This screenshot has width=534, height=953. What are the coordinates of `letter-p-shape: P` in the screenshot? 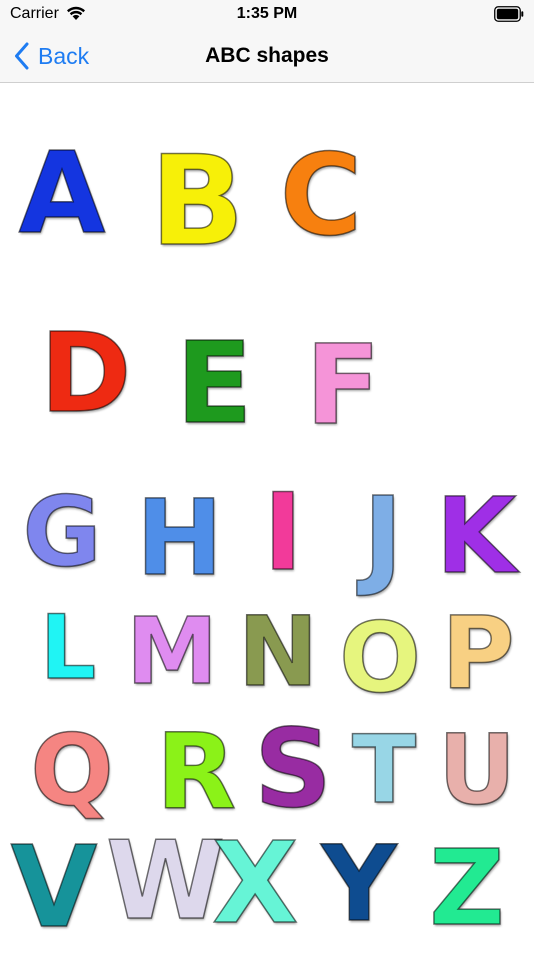 It's located at (478, 654).